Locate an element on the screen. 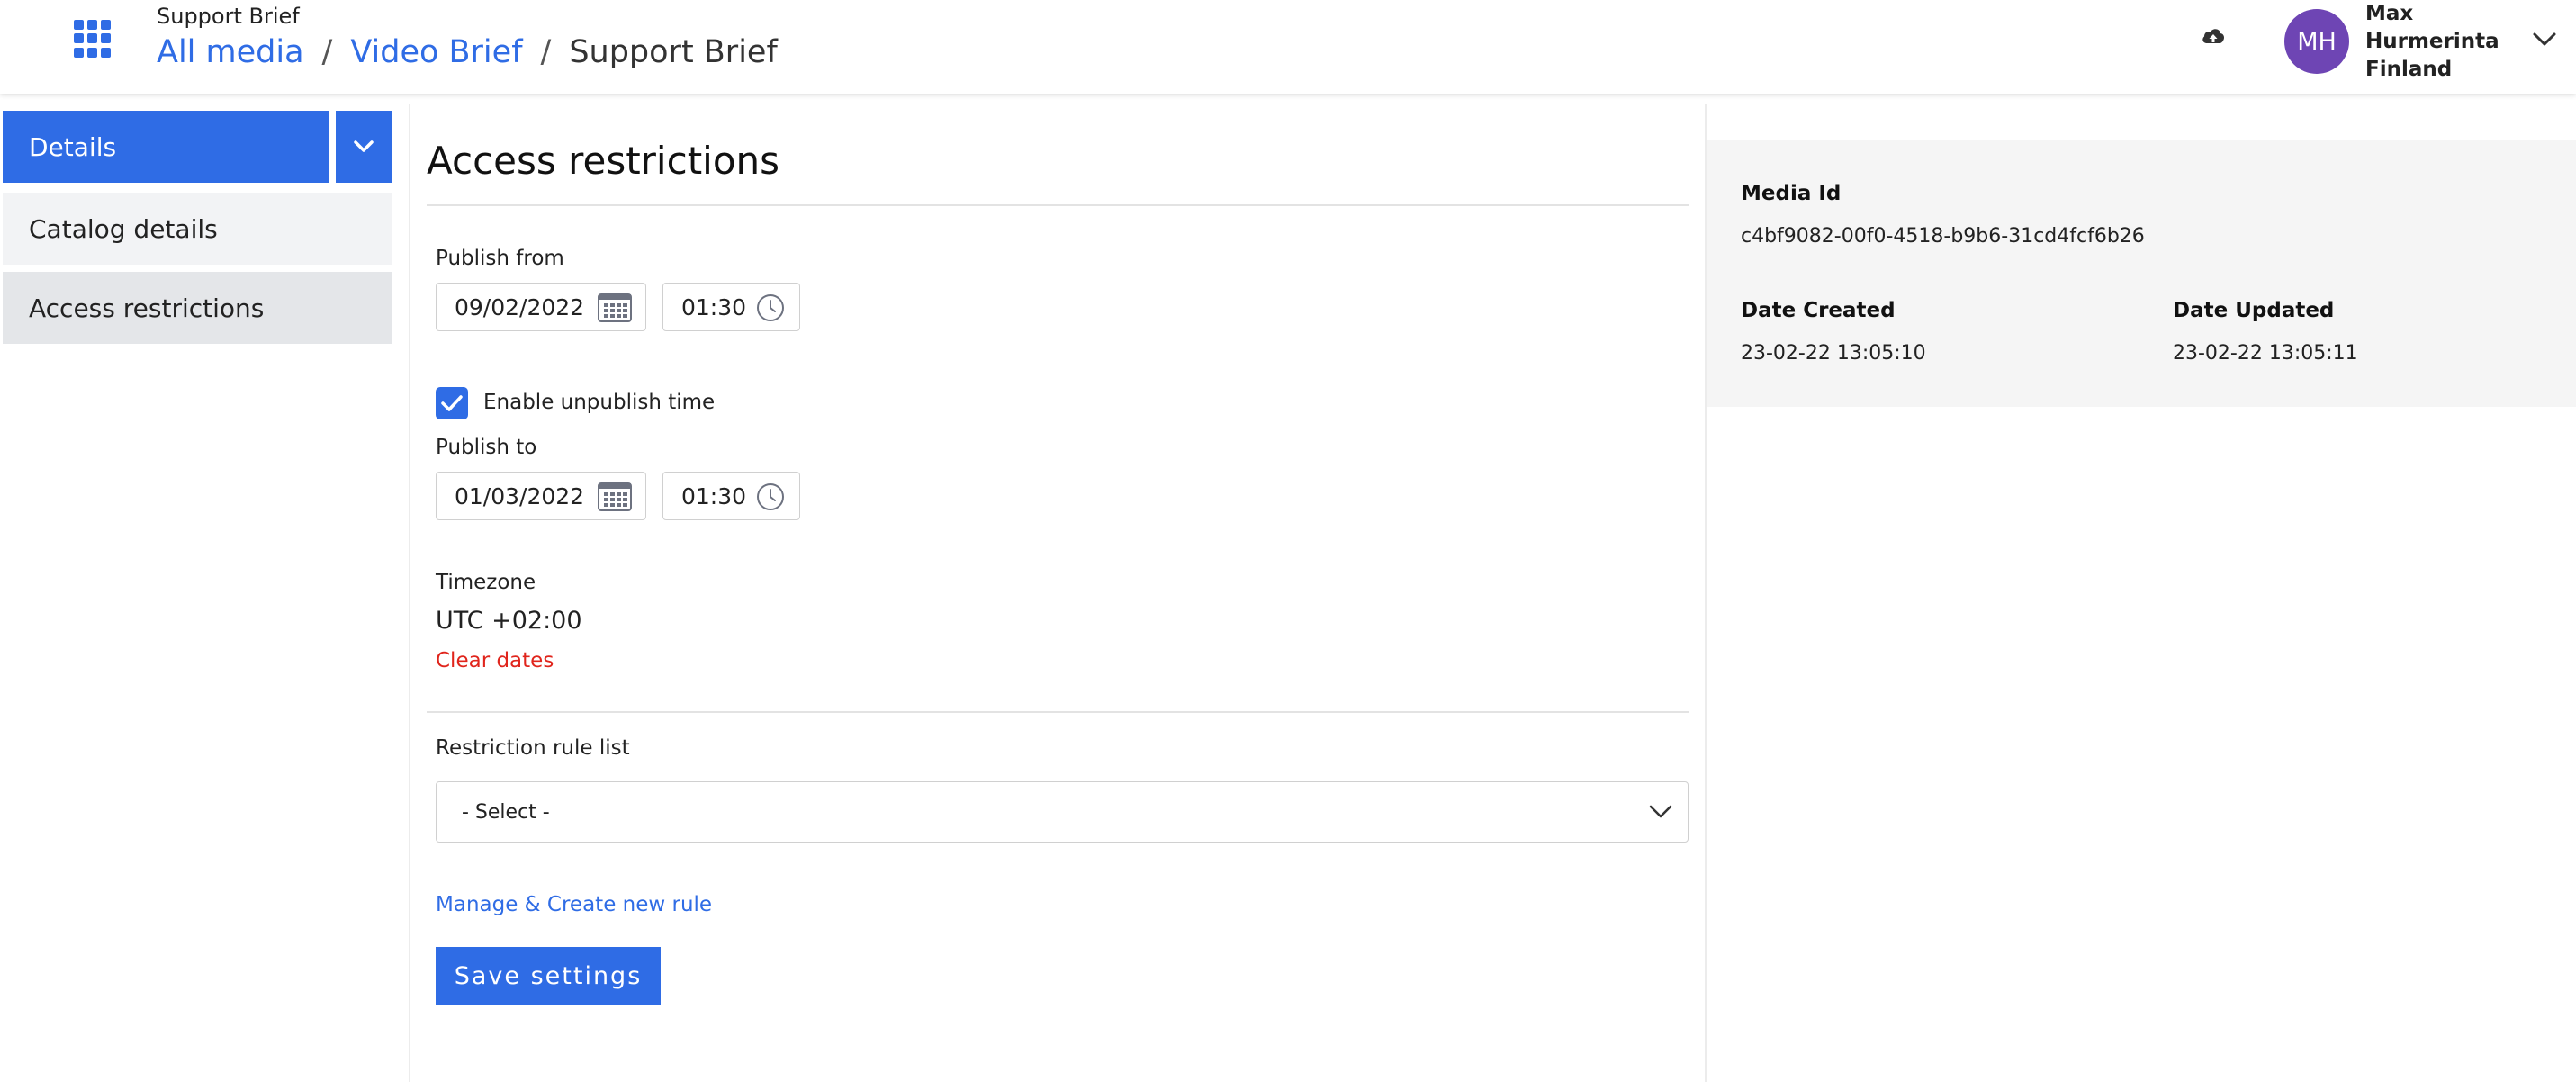 This screenshot has height=1082, width=2576. enable-unpublish-checkbox is located at coordinates (452, 403).